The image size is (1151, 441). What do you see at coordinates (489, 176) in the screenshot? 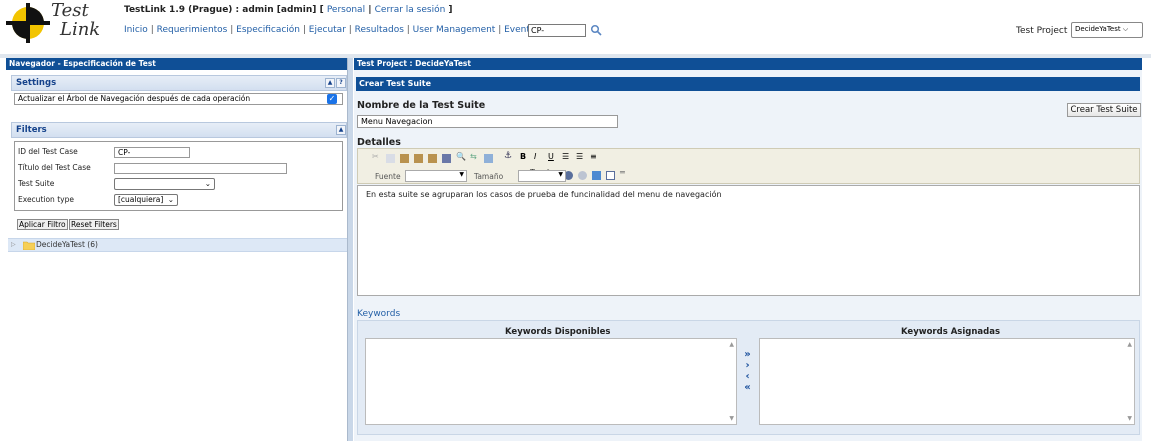
I see `size-label: Tamaño` at bounding box center [489, 176].